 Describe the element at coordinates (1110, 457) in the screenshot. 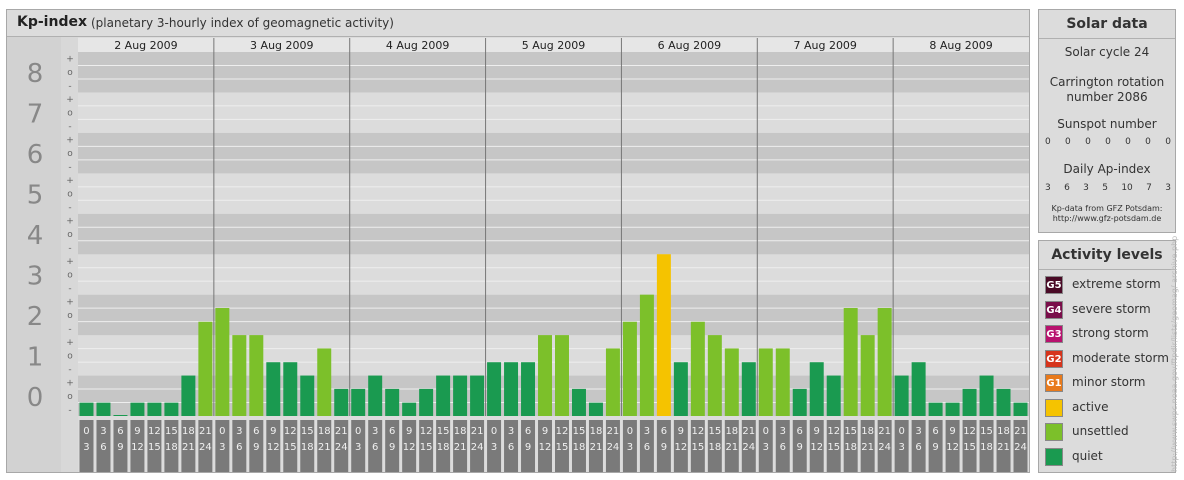

I see `activity-level-quiet: quiet` at that location.